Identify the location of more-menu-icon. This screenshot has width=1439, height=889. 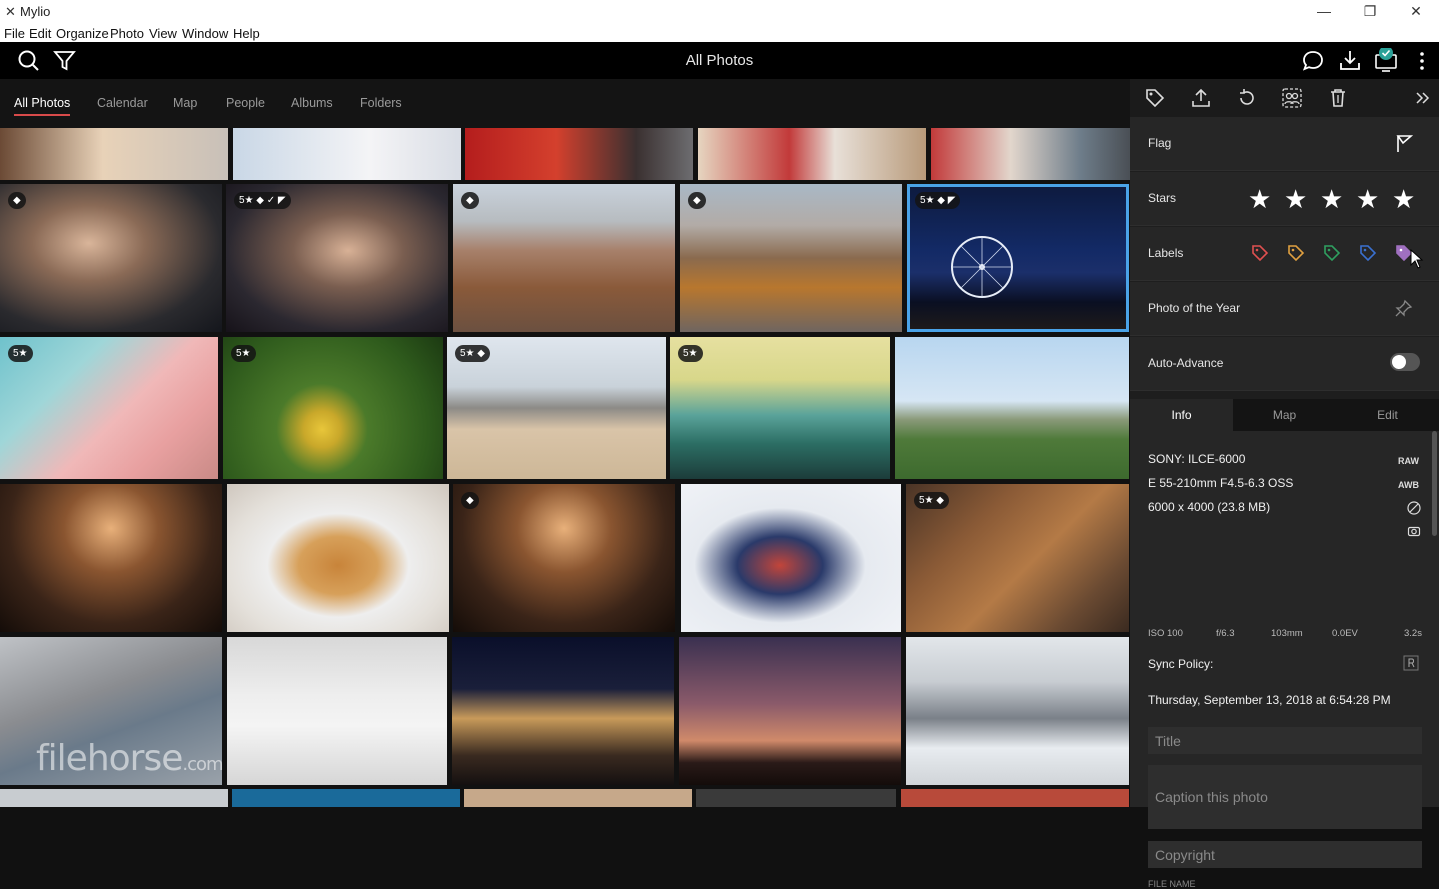
(1422, 61).